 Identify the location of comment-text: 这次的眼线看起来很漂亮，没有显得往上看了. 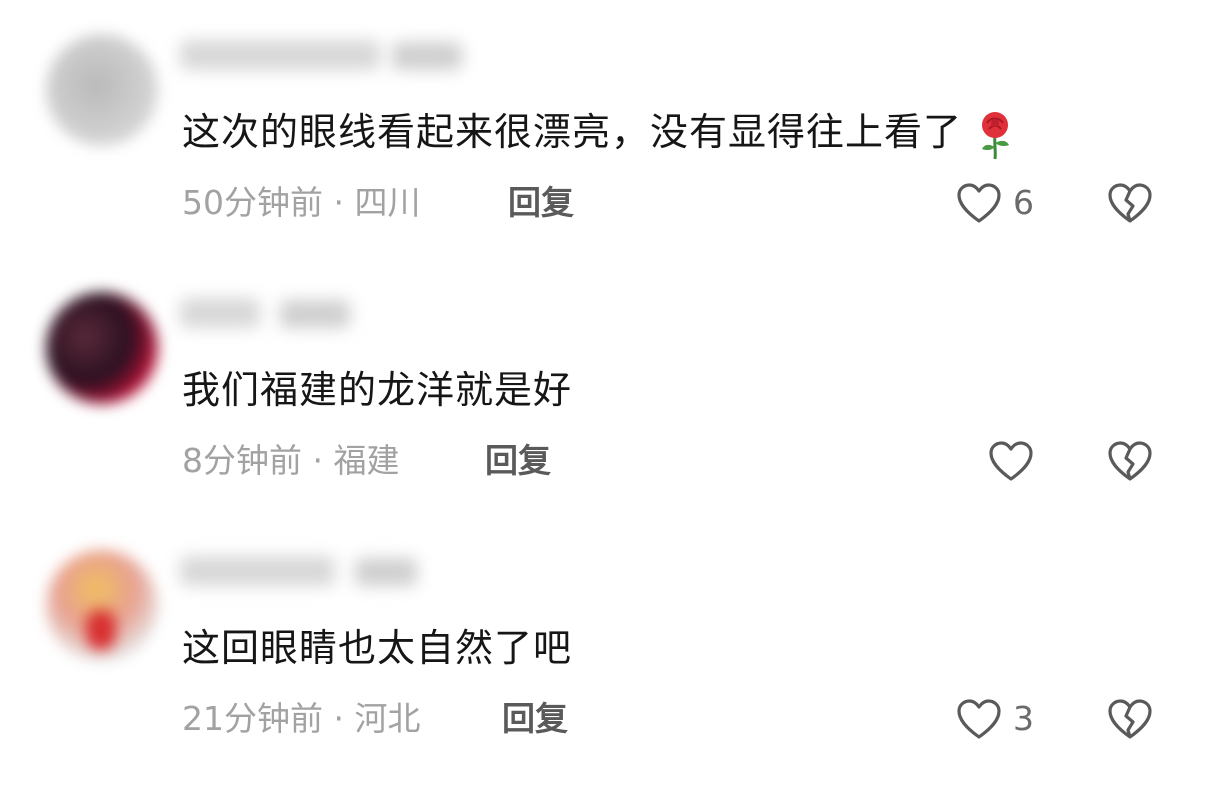
(598, 132).